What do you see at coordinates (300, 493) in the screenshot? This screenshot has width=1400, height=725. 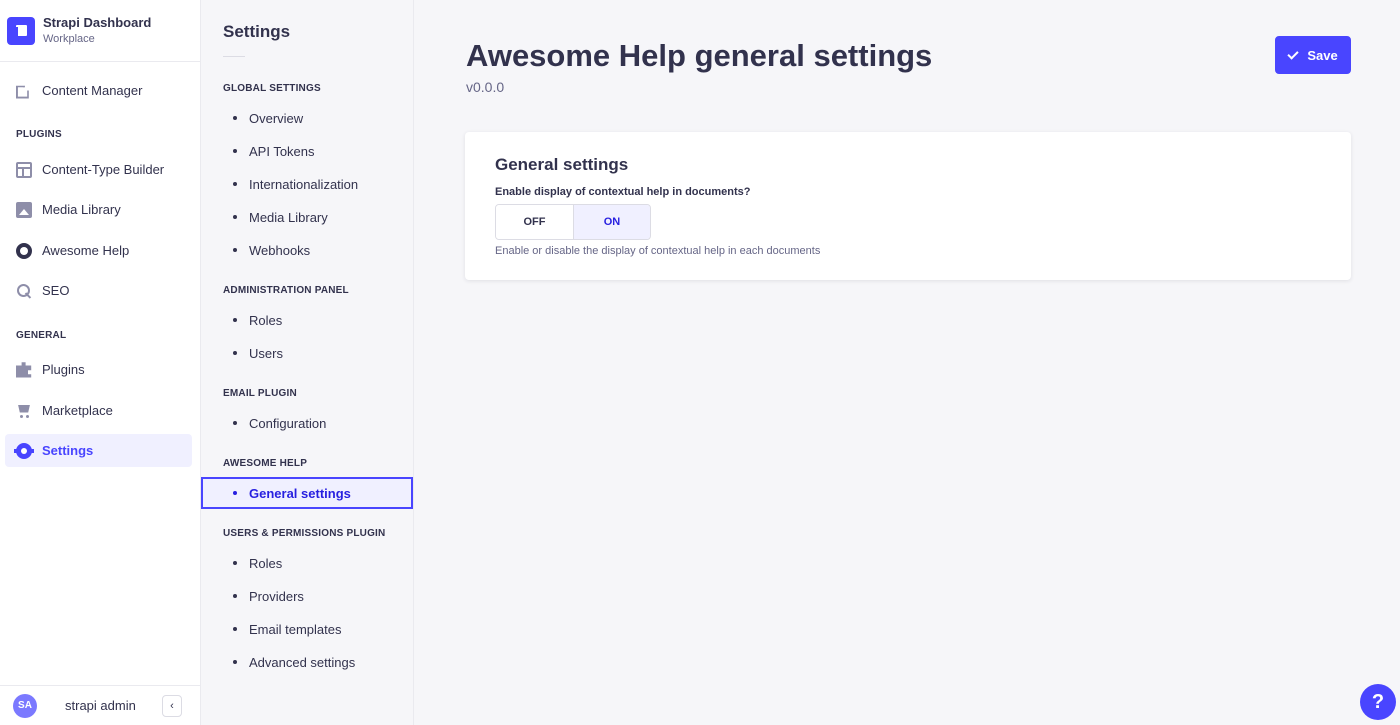 I see `subnav-item-label: General settings` at bounding box center [300, 493].